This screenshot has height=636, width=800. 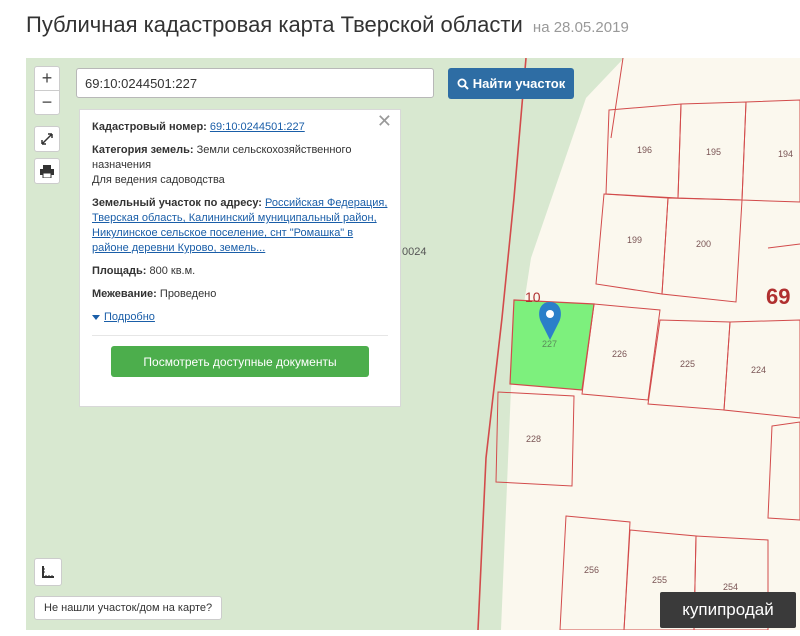 I want to click on area-row: Площадь: 800 кв.м., so click(x=240, y=271).